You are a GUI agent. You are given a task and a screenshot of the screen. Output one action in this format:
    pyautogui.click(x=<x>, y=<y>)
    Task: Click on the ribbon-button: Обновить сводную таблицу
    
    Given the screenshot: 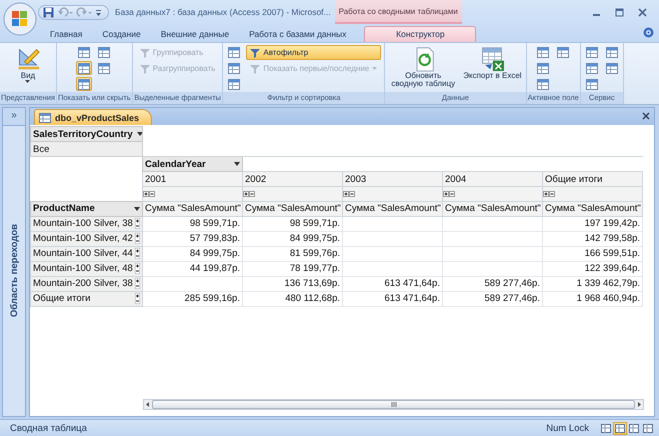 What is the action you would take?
    pyautogui.click(x=423, y=68)
    